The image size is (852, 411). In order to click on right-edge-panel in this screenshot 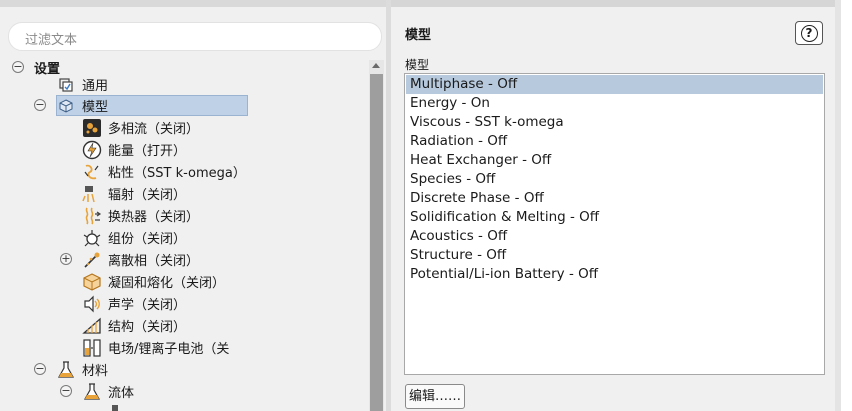, I will do `click(843, 205)`.